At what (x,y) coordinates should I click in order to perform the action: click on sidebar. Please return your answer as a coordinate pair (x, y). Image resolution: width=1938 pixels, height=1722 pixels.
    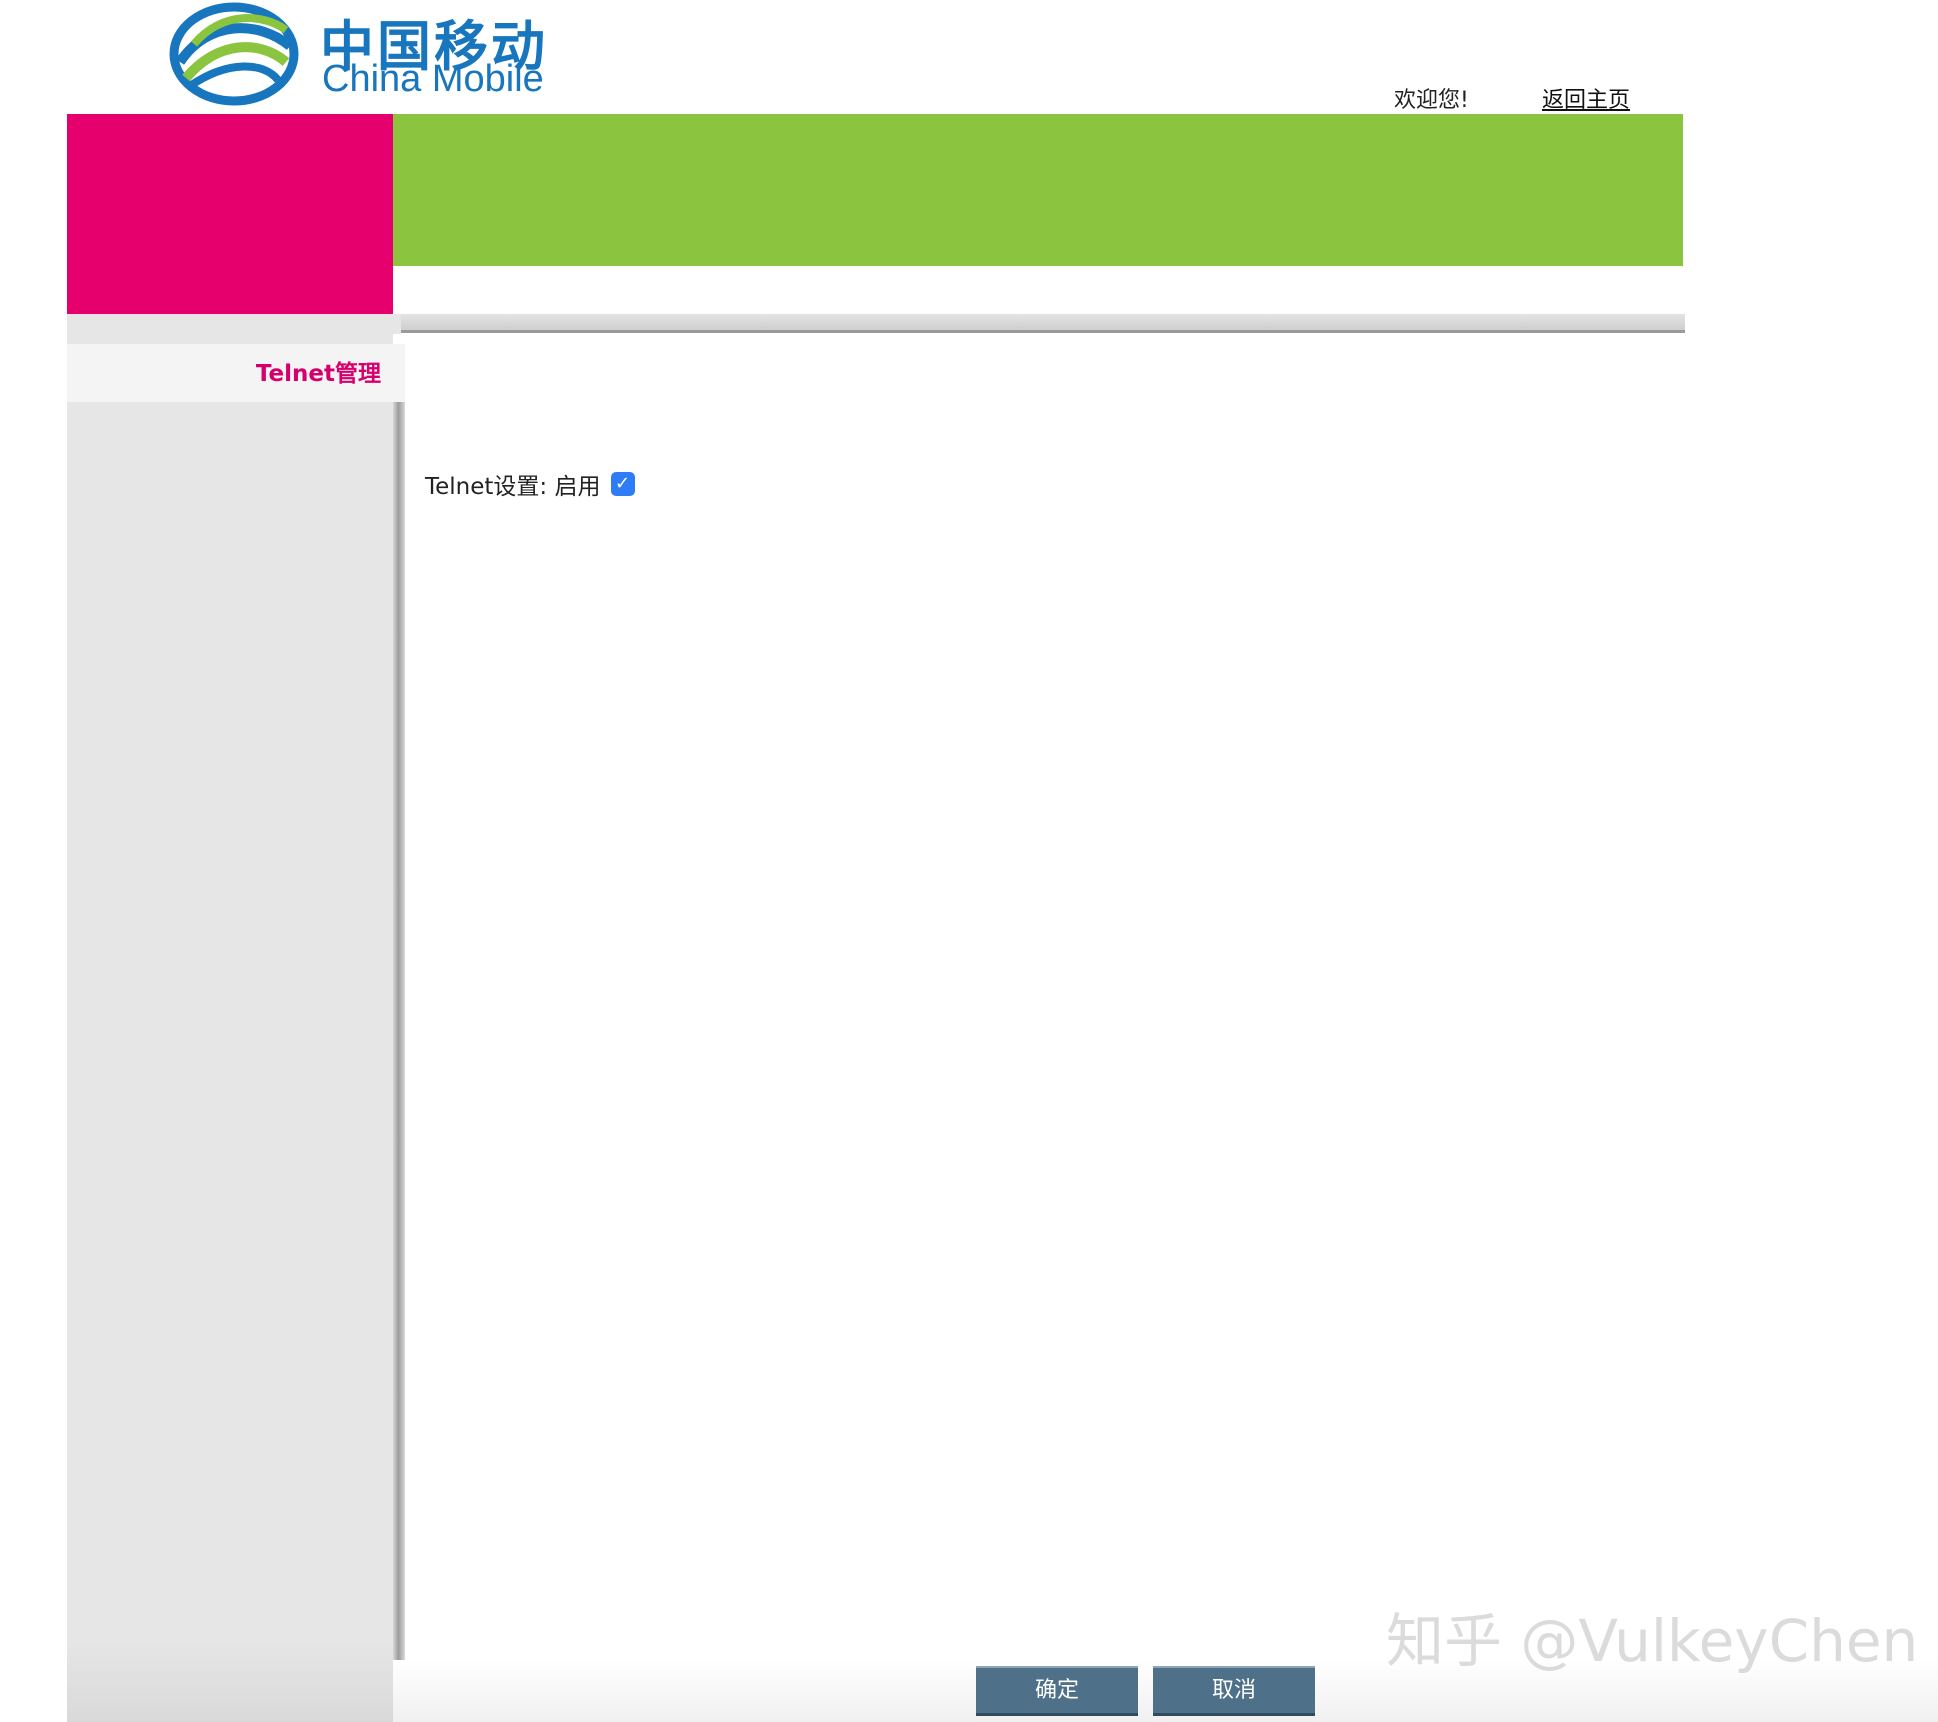
    Looking at the image, I should click on (230, 1018).